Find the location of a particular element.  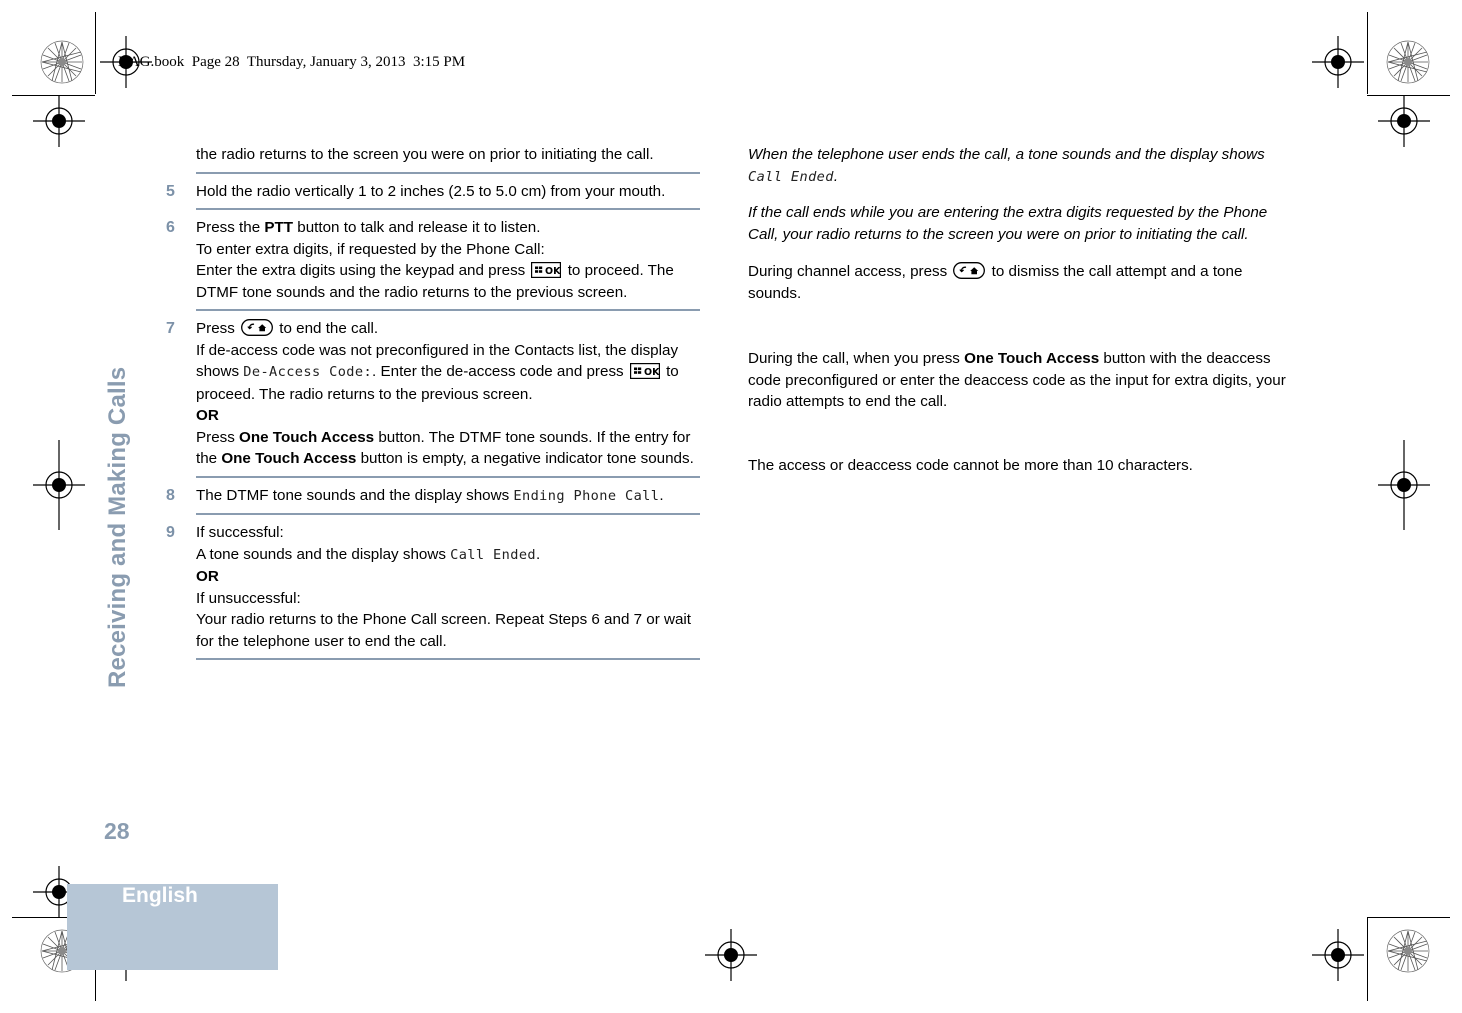

text-run: During channel access, press is located at coordinates (850, 271).